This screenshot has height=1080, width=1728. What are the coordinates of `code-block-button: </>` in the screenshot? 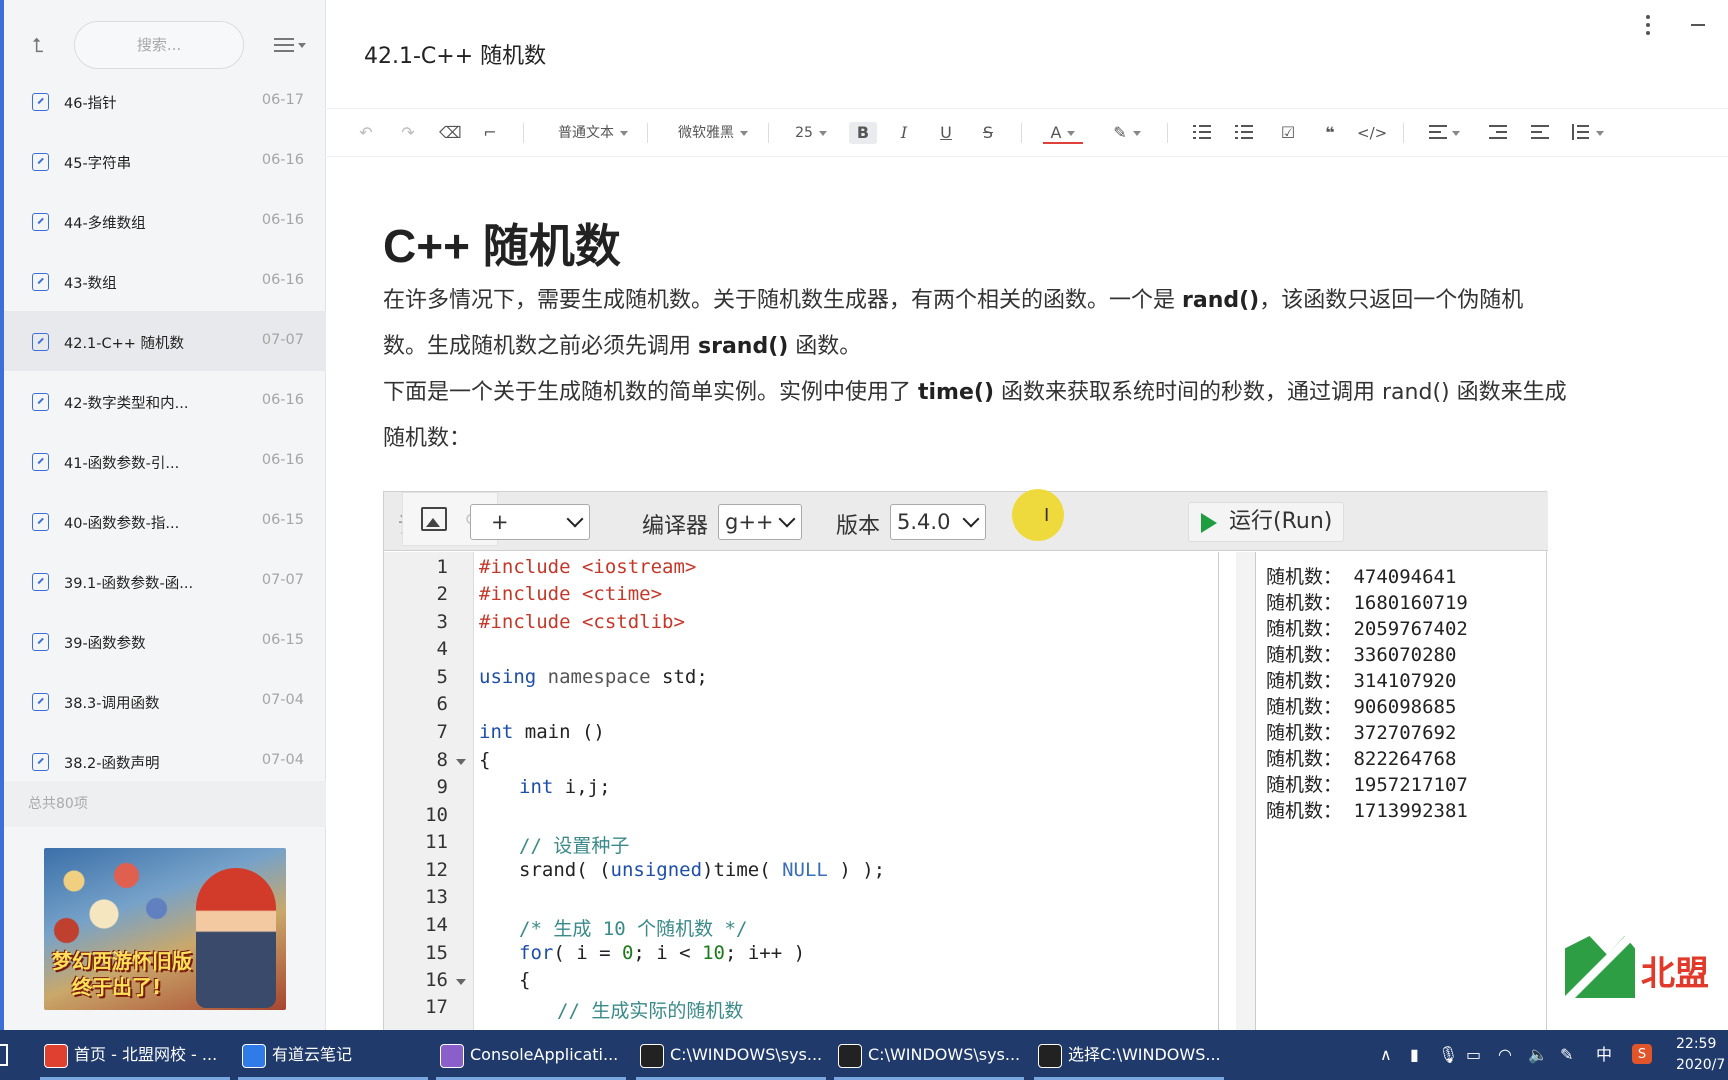 It's located at (1372, 133).